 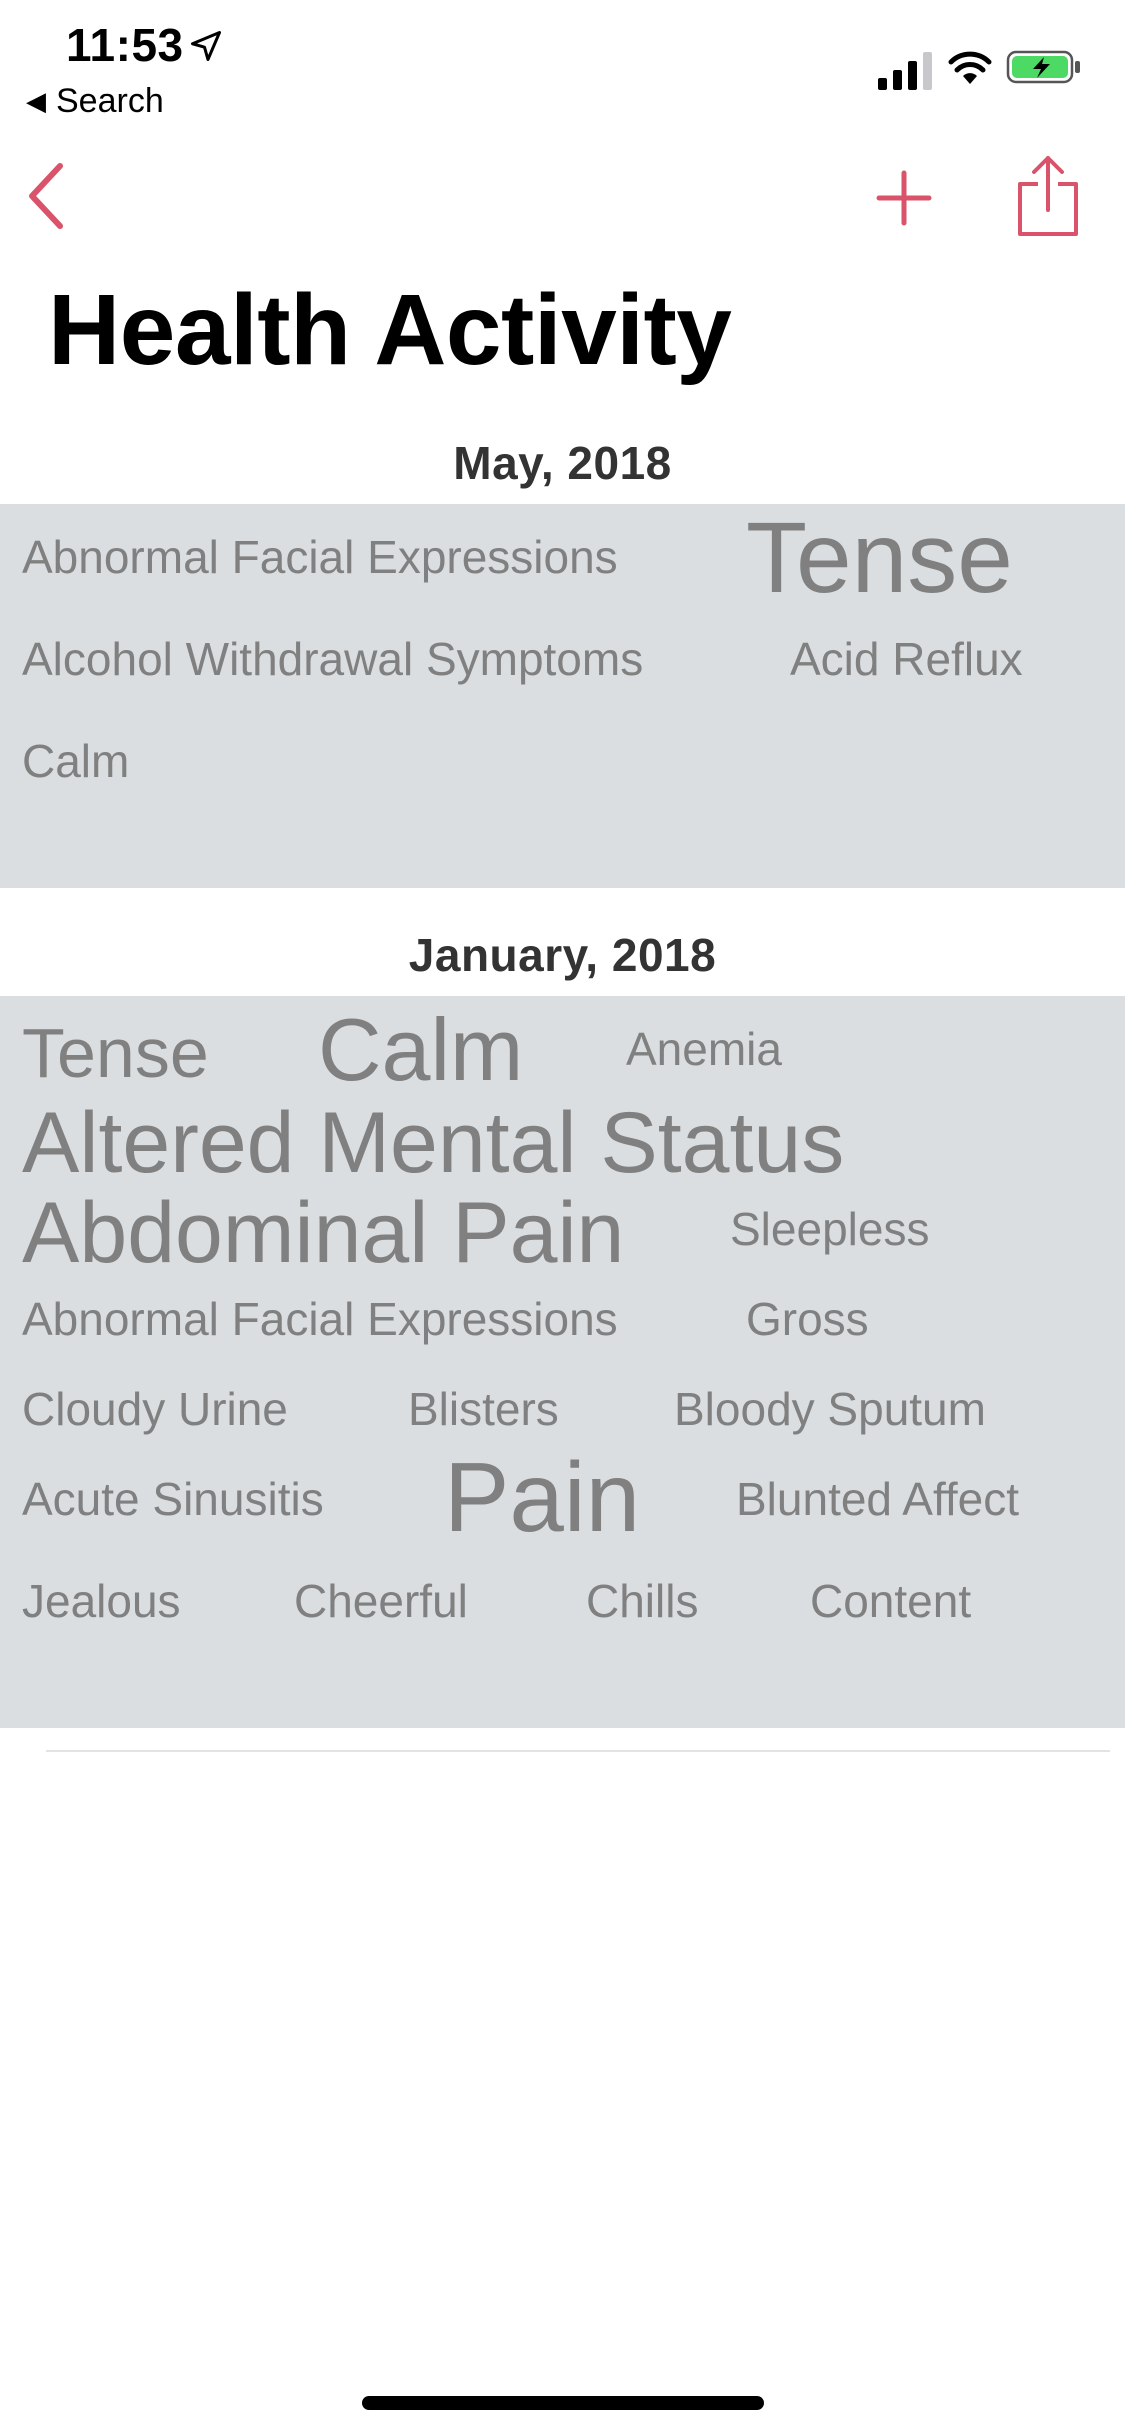 What do you see at coordinates (433, 1143) in the screenshot?
I see `cloud-word: Altered Mental Status` at bounding box center [433, 1143].